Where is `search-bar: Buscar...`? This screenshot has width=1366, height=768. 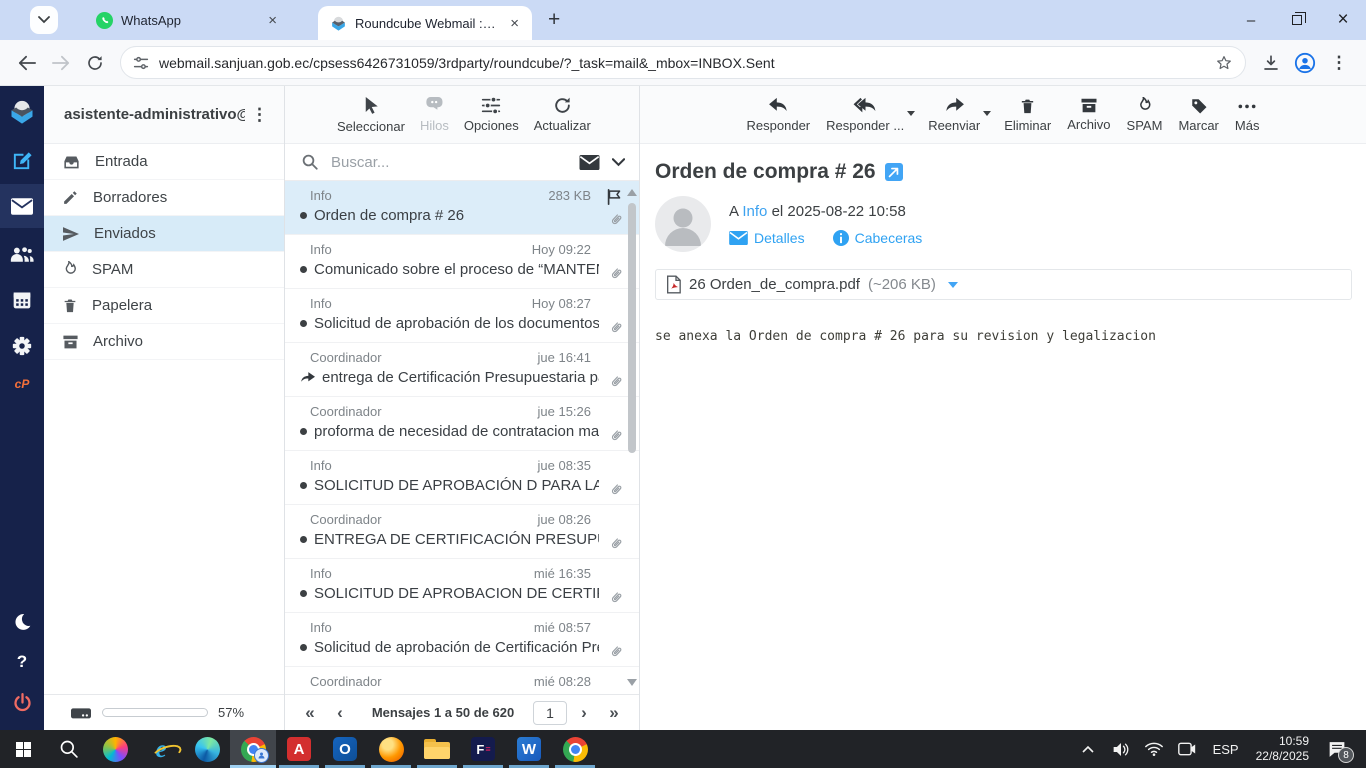 search-bar: Buscar... is located at coordinates (462, 162).